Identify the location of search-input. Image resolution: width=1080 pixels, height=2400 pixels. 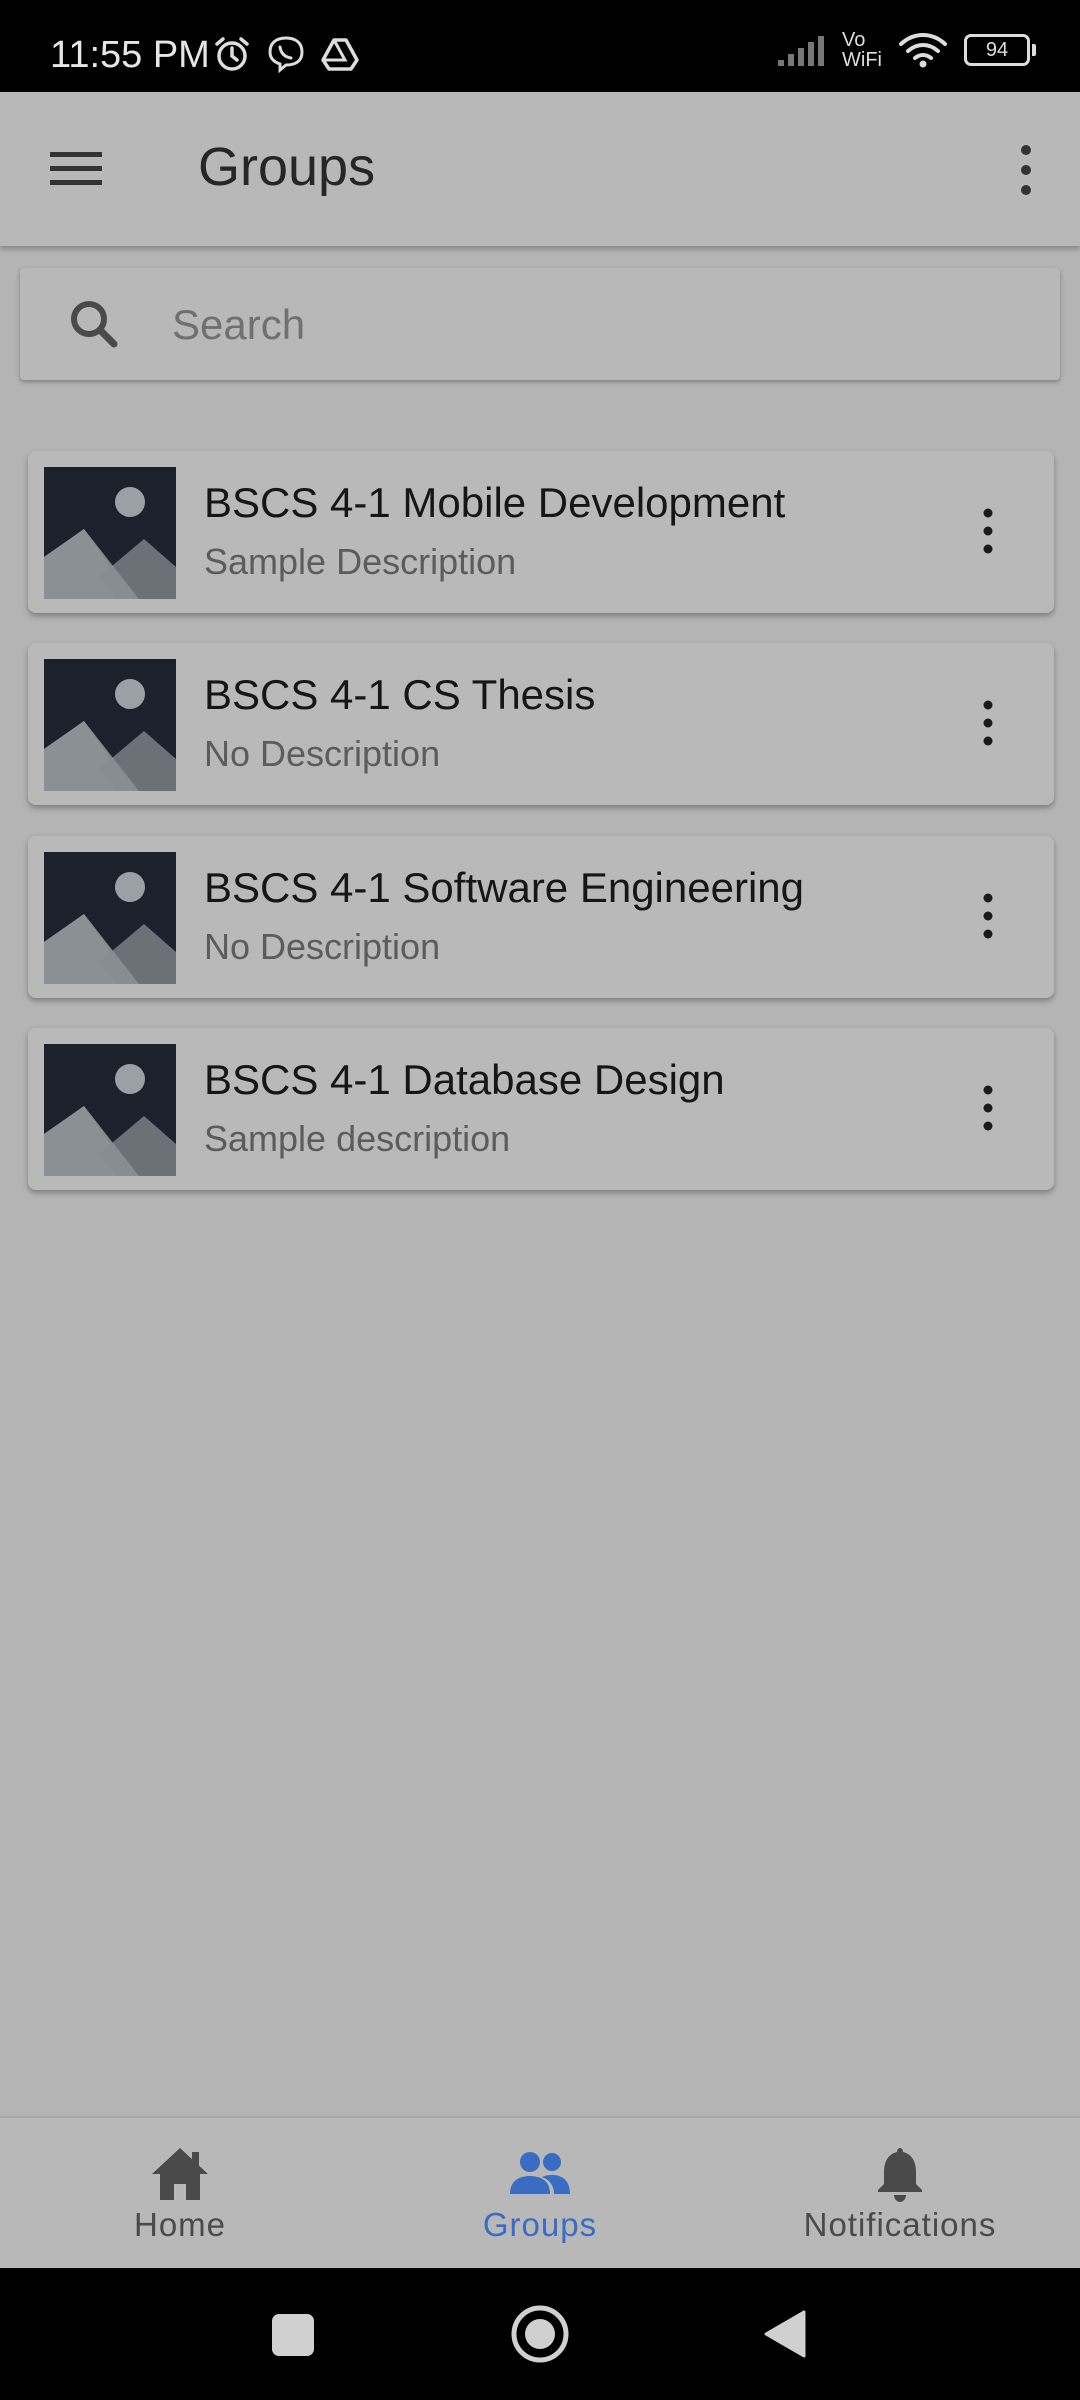
(602, 325).